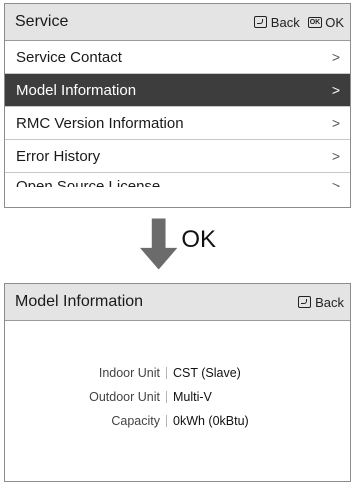 Image resolution: width=357 pixels, height=484 pixels. What do you see at coordinates (177, 90) in the screenshot?
I see `menu-item-model-information: Model Information >` at bounding box center [177, 90].